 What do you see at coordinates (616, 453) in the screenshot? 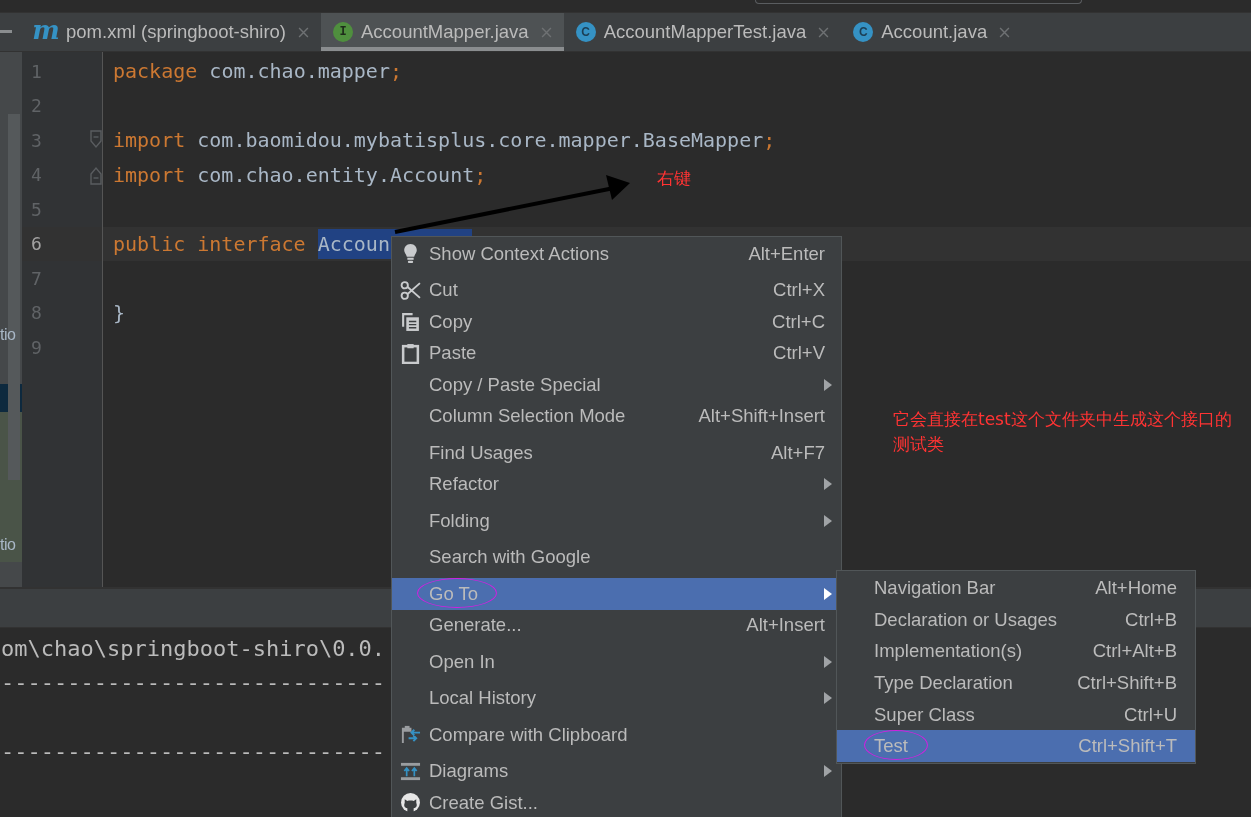
I see `menu-item: Find Usages Alt+F7` at bounding box center [616, 453].